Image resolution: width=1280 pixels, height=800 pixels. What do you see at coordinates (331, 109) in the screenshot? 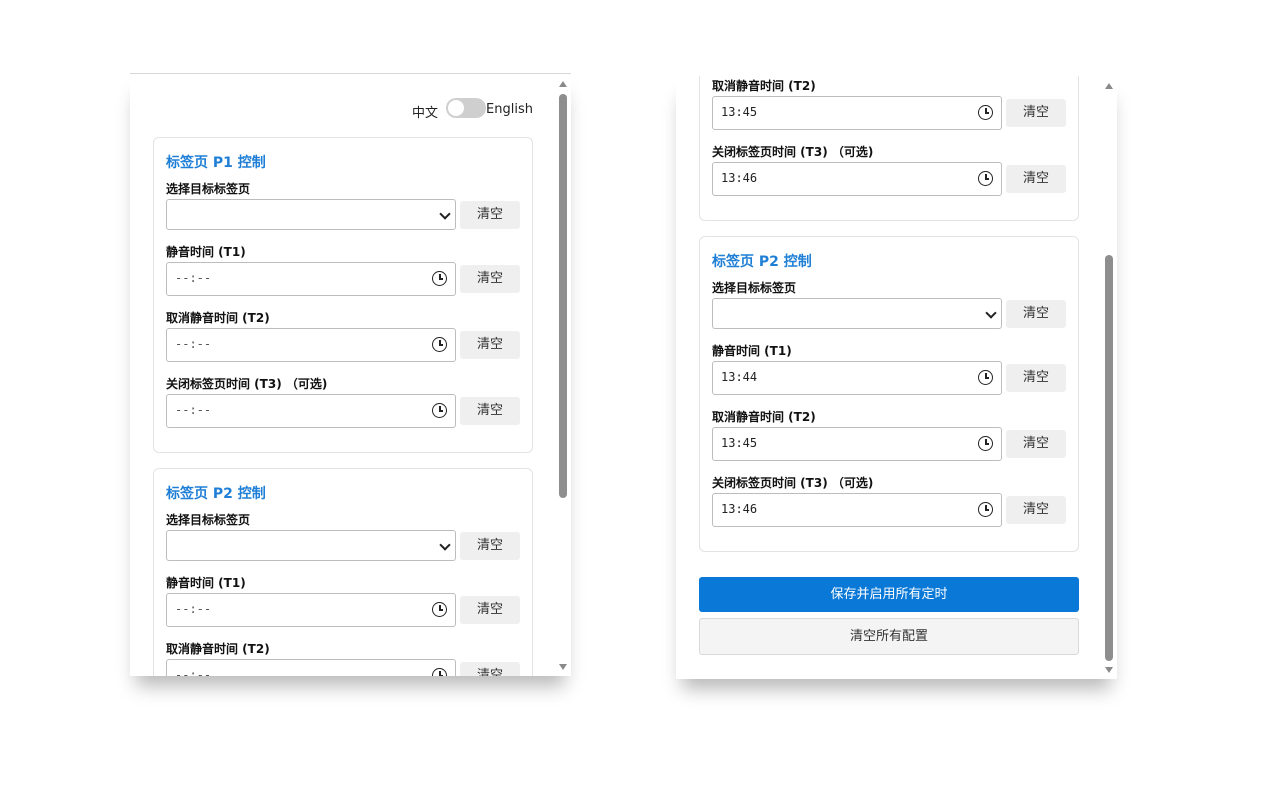
I see `language-switch-row: 中文 English` at bounding box center [331, 109].